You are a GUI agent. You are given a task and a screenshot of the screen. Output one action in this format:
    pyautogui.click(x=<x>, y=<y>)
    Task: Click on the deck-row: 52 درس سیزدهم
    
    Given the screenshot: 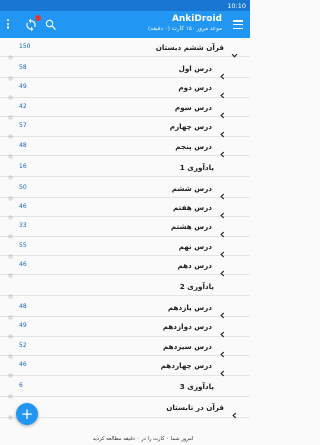 What is the action you would take?
    pyautogui.click(x=125, y=348)
    